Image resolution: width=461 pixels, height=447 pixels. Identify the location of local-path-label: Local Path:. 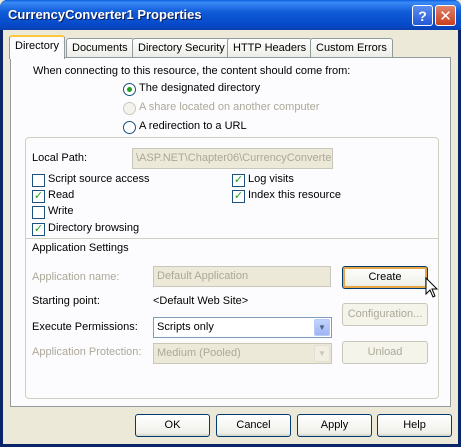
(60, 158).